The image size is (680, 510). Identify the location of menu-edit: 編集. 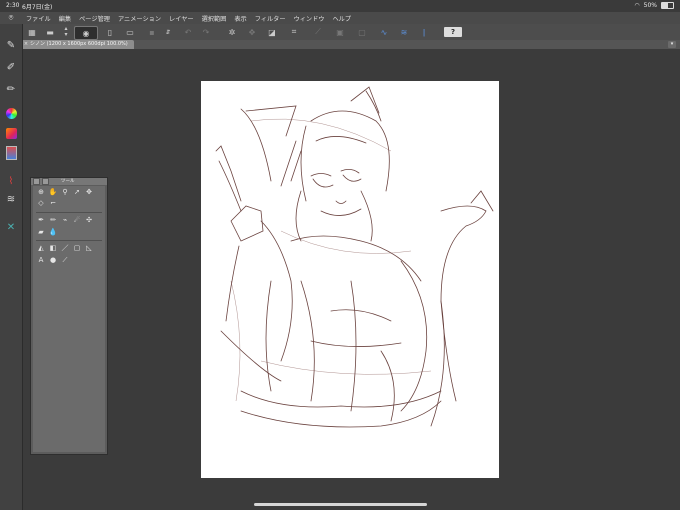
(65, 18).